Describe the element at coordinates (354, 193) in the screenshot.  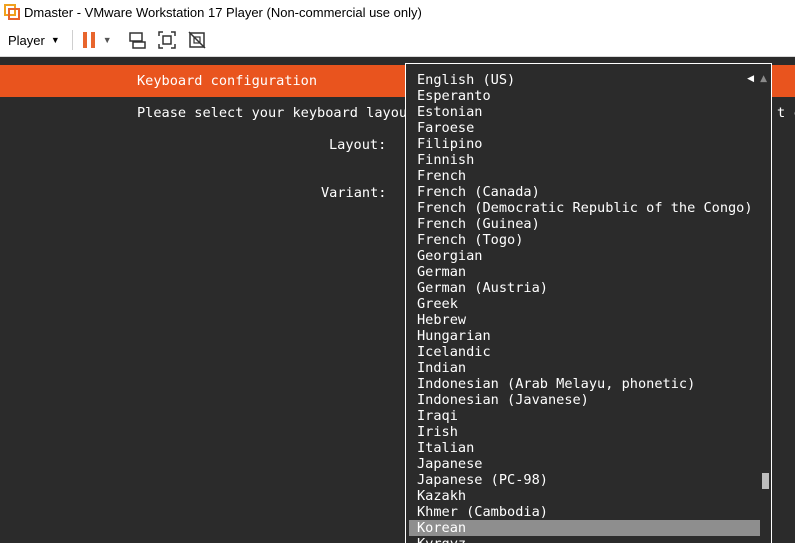
I see `variant-label: Variant:` at that location.